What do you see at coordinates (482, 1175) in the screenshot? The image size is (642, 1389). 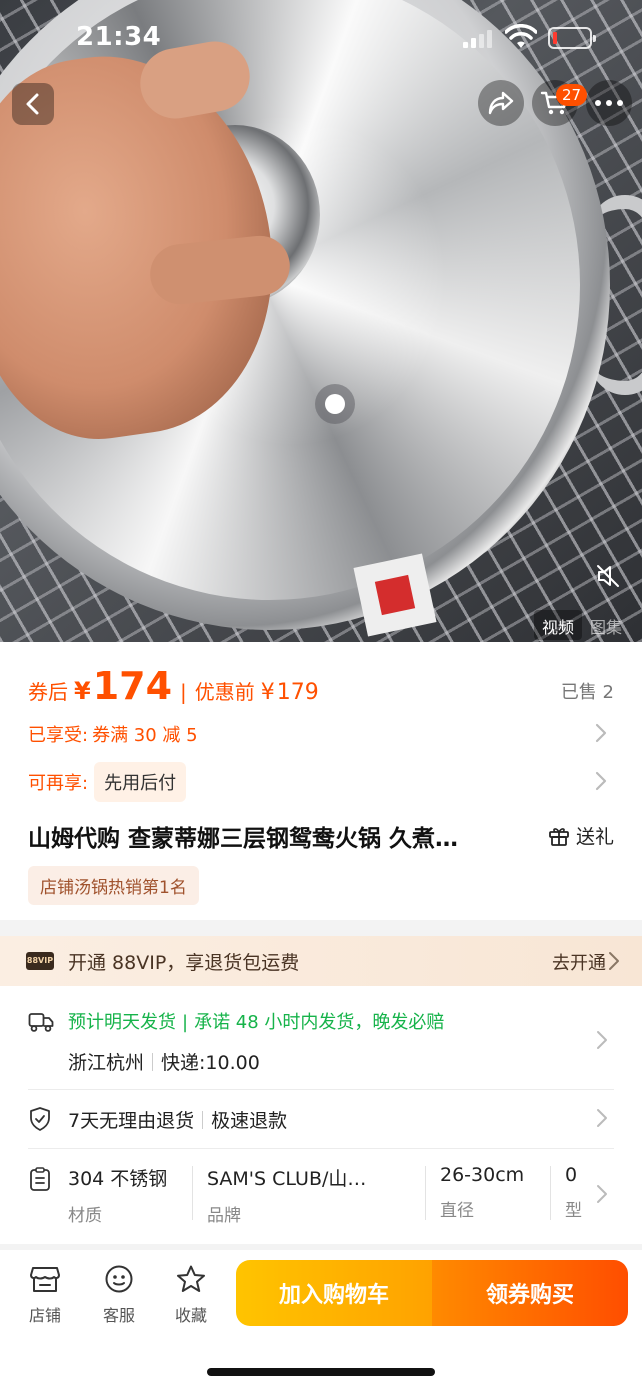 I see `param-value: 26-30cm` at bounding box center [482, 1175].